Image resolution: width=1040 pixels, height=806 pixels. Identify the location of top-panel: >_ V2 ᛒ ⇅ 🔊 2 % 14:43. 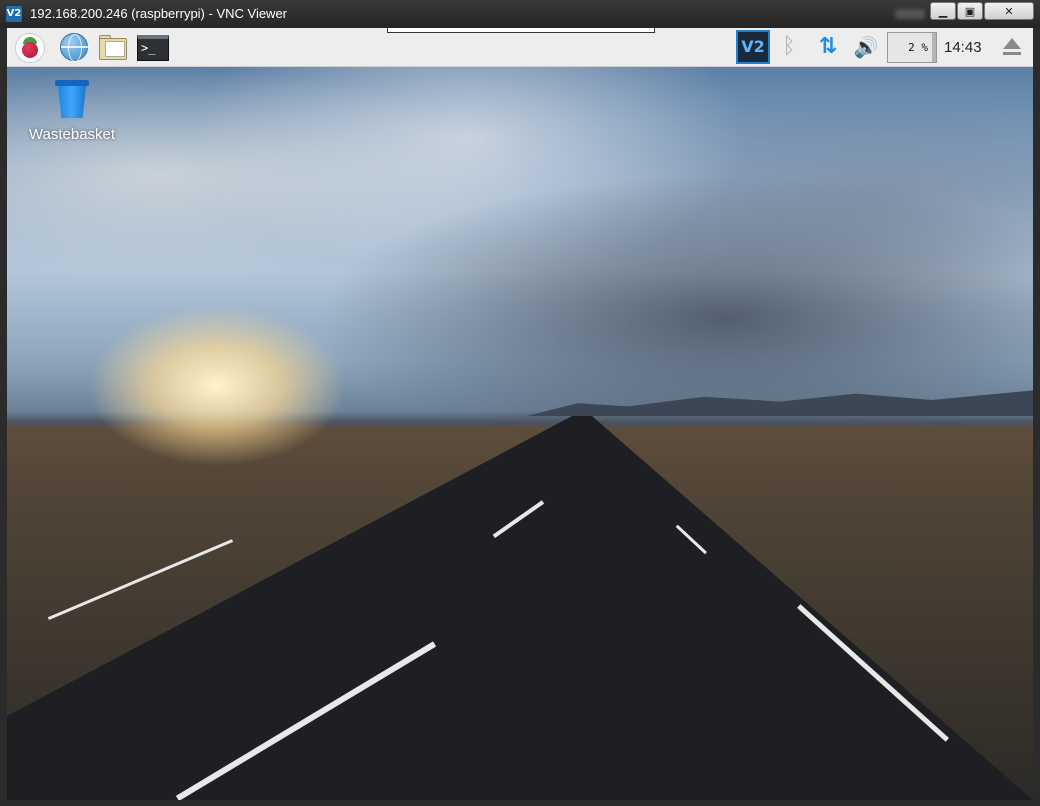
(520, 47).